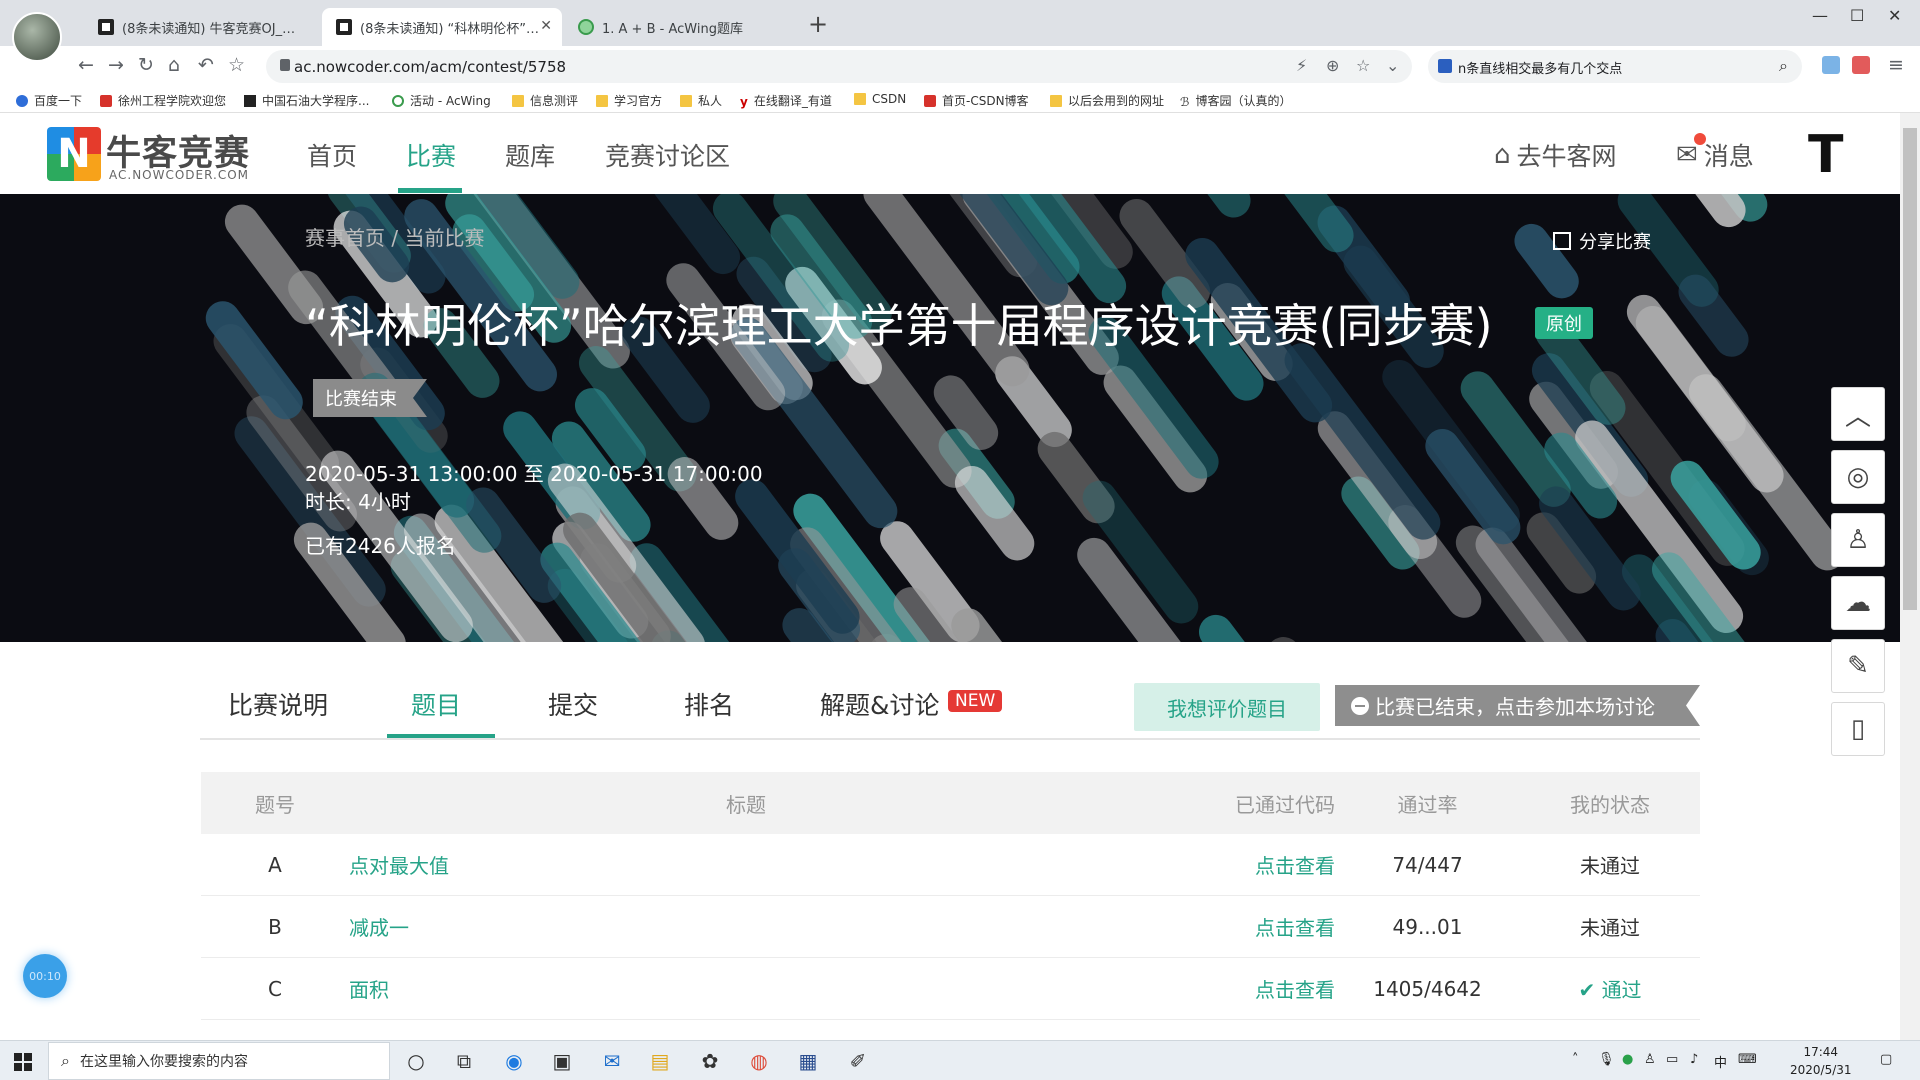 The width and height of the screenshot is (1920, 1080). Describe the element at coordinates (74, 154) in the screenshot. I see `nowcoder-logo: N` at that location.